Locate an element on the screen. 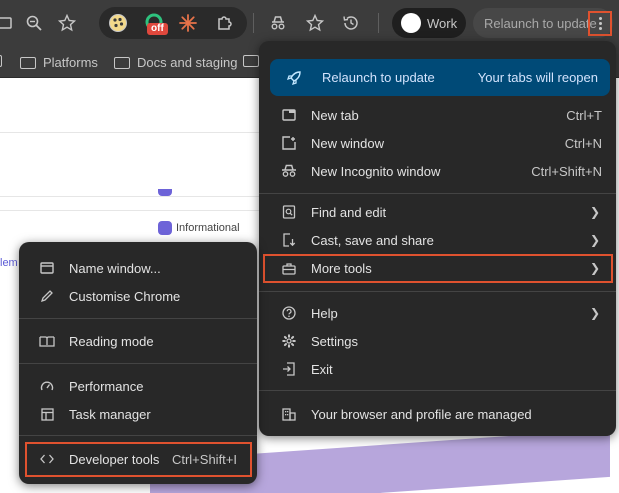 Image resolution: width=619 pixels, height=493 pixels. menu-item-reading-mode: Reading mode is located at coordinates (148, 341).